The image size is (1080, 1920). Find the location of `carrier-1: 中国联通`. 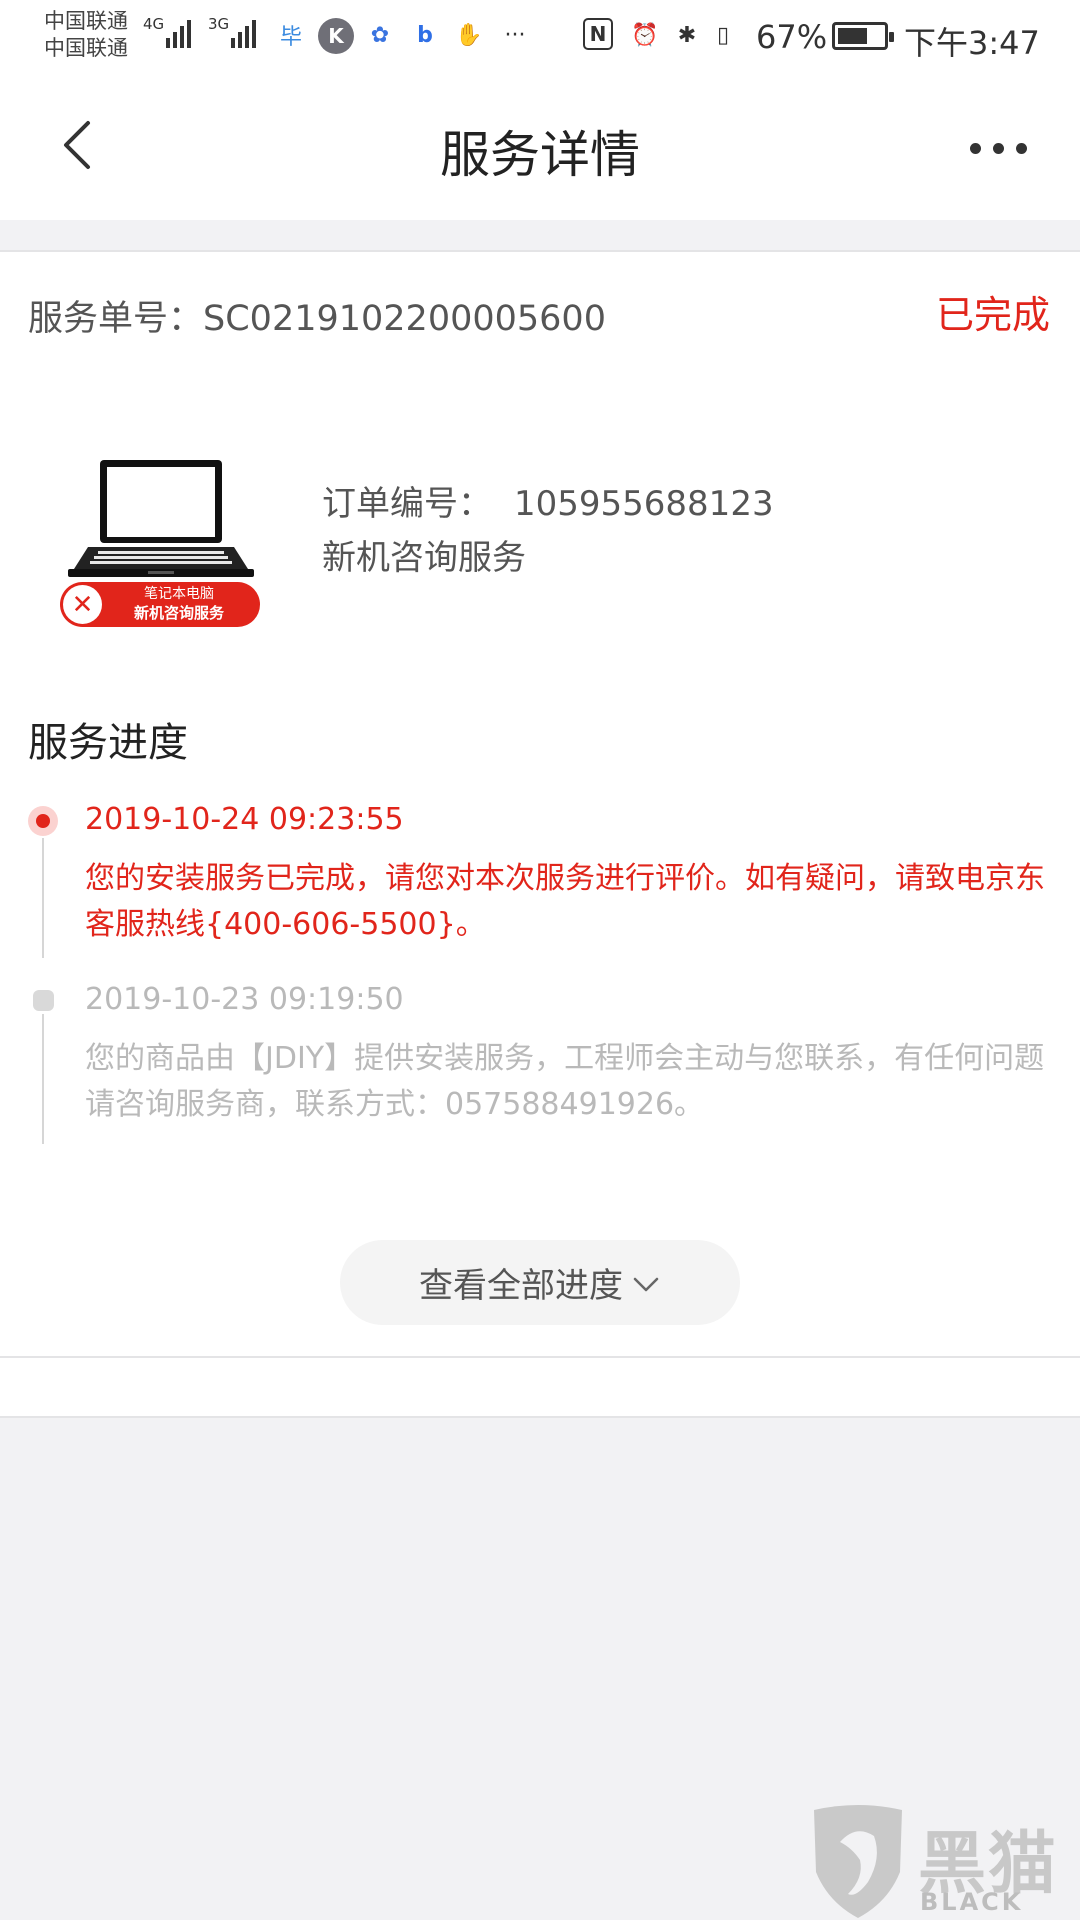

carrier-1: 中国联通 is located at coordinates (86, 21).